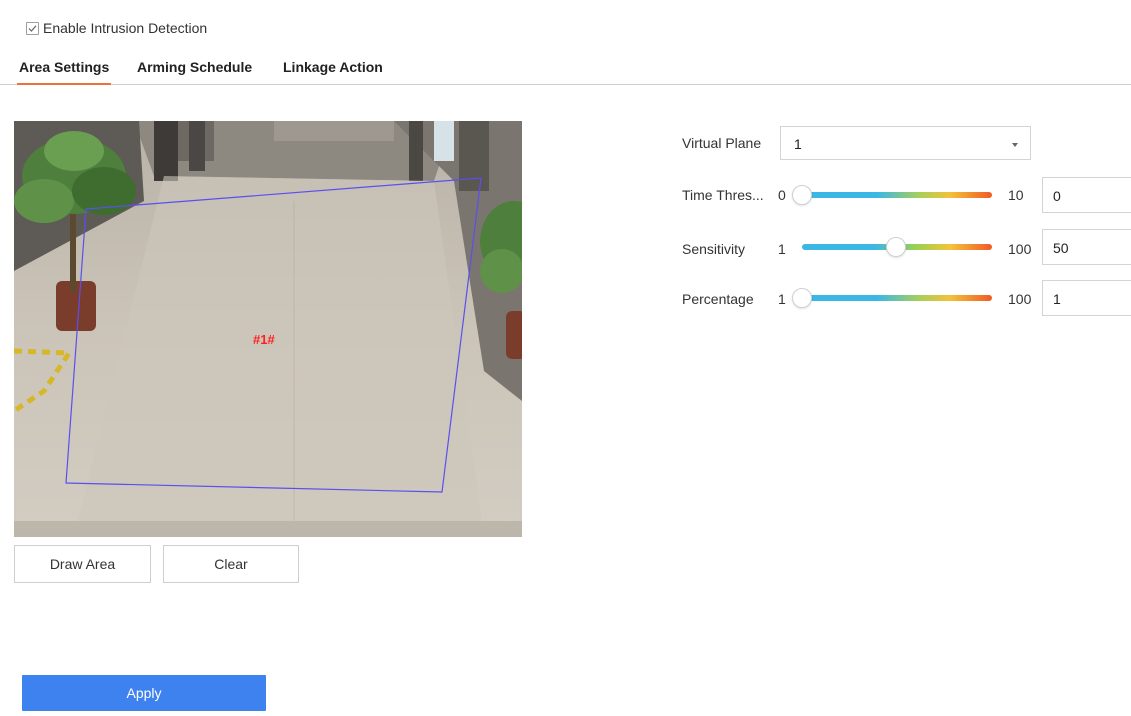 Image resolution: width=1131 pixels, height=716 pixels. I want to click on percentage-input: 1, so click(1086, 298).